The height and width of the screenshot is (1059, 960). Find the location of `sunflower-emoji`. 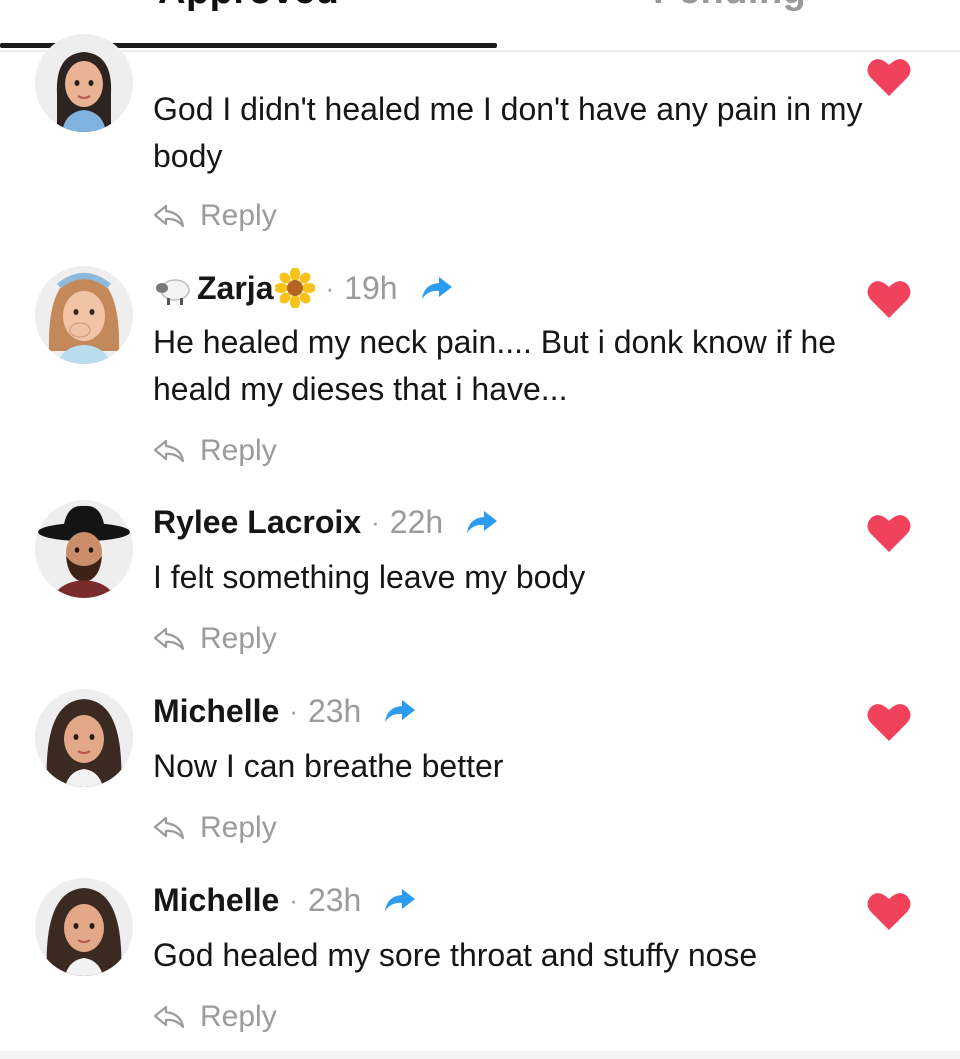

sunflower-emoji is located at coordinates (295, 288).